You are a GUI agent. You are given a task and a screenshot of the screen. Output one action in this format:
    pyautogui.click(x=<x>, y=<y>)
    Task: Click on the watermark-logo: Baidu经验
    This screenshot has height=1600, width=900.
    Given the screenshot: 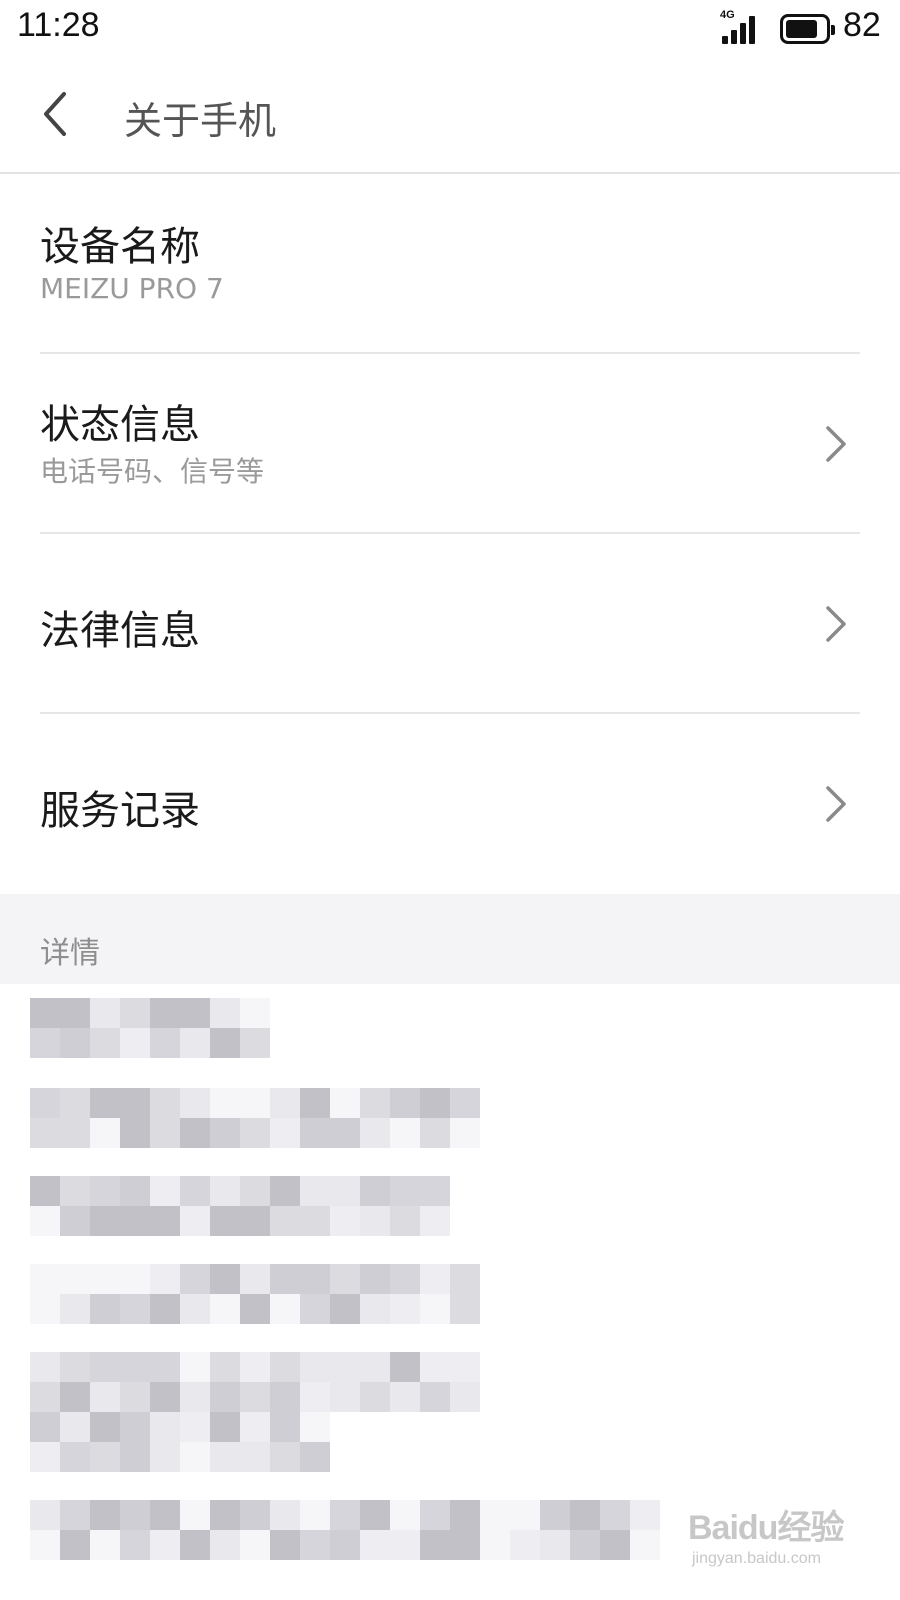 What is the action you would take?
    pyautogui.click(x=766, y=1528)
    